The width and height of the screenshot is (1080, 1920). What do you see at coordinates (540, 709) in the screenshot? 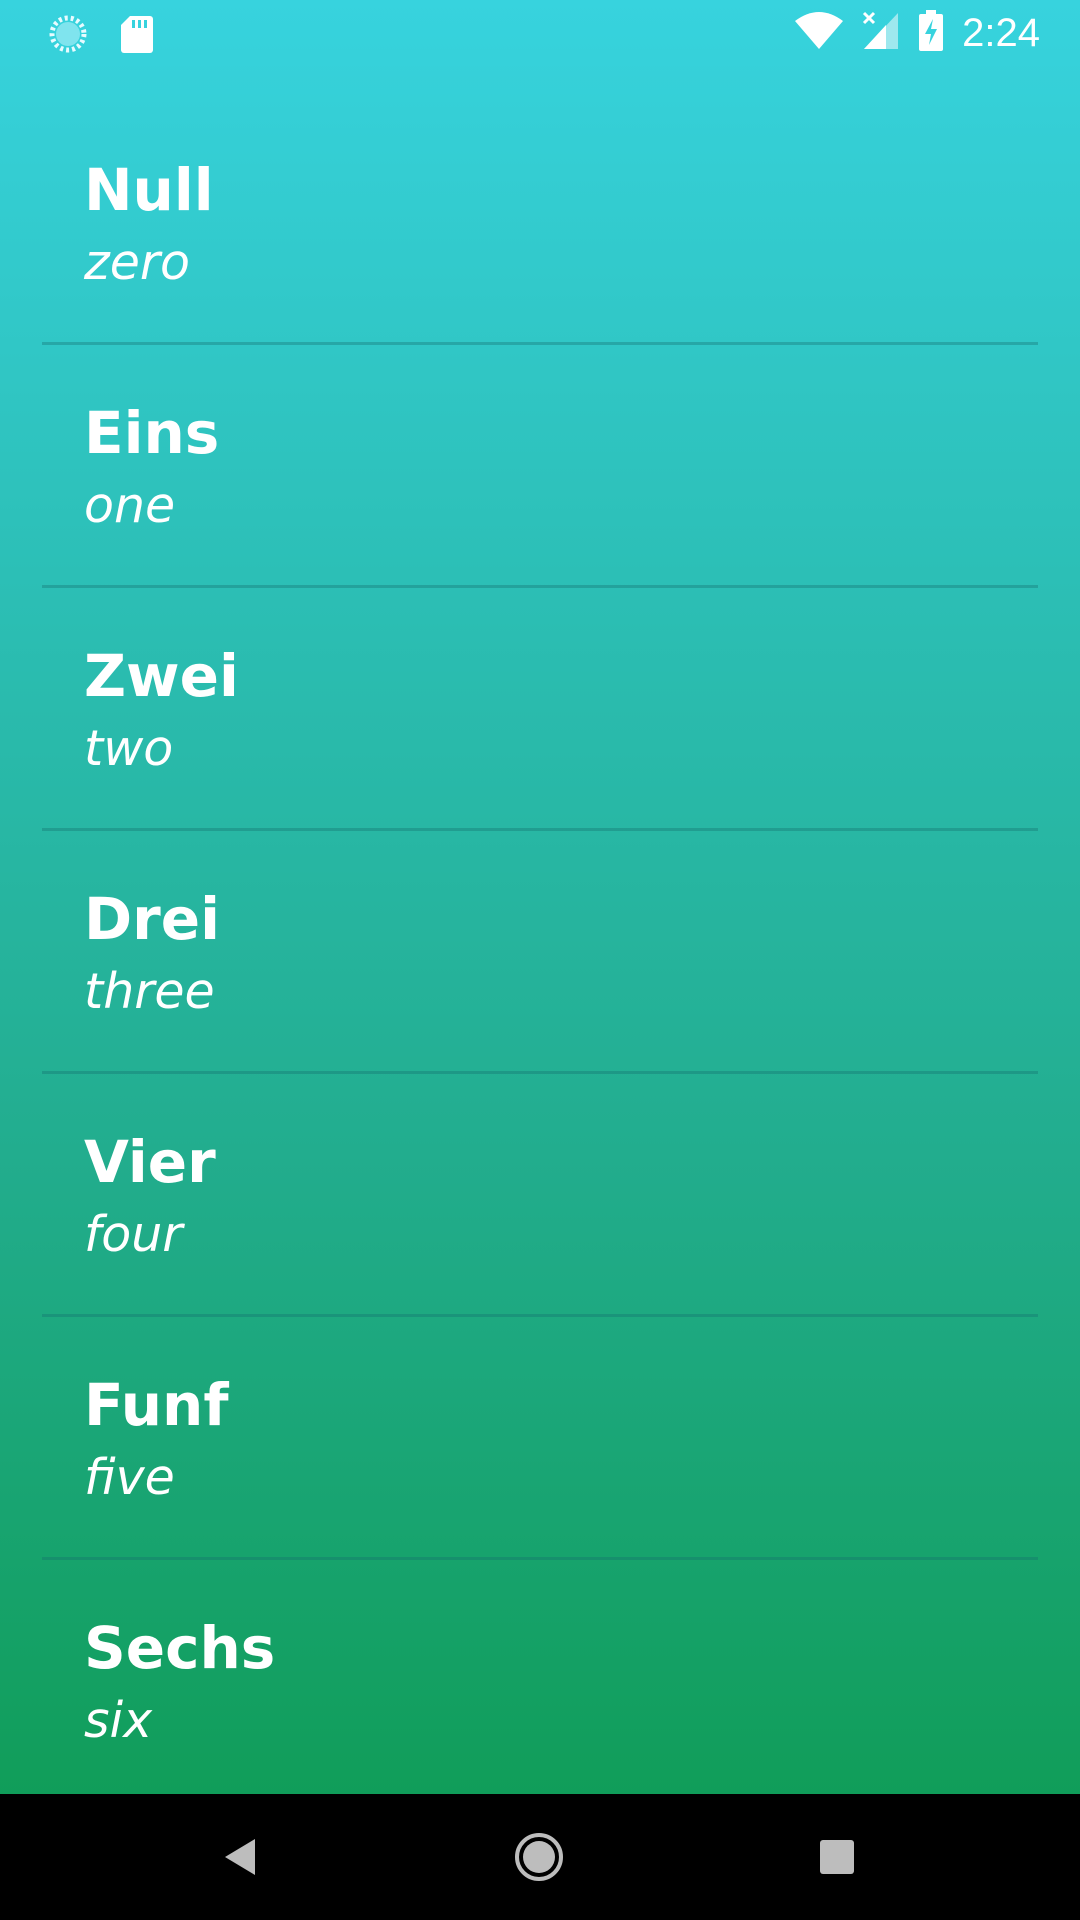
I see `list-item: Zwei two` at bounding box center [540, 709].